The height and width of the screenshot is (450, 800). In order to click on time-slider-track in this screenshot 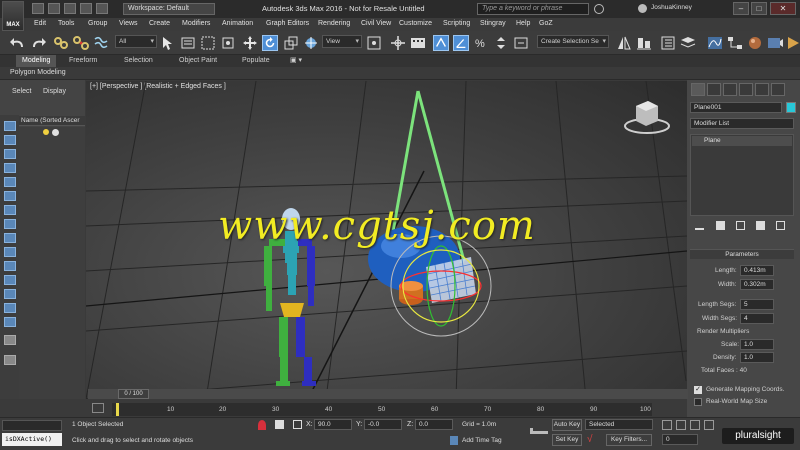, I will do `click(388, 394)`.